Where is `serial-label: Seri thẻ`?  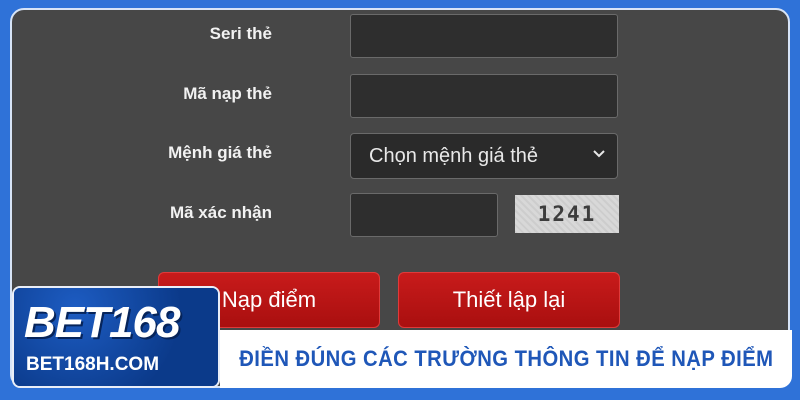
serial-label: Seri thẻ is located at coordinates (240, 33).